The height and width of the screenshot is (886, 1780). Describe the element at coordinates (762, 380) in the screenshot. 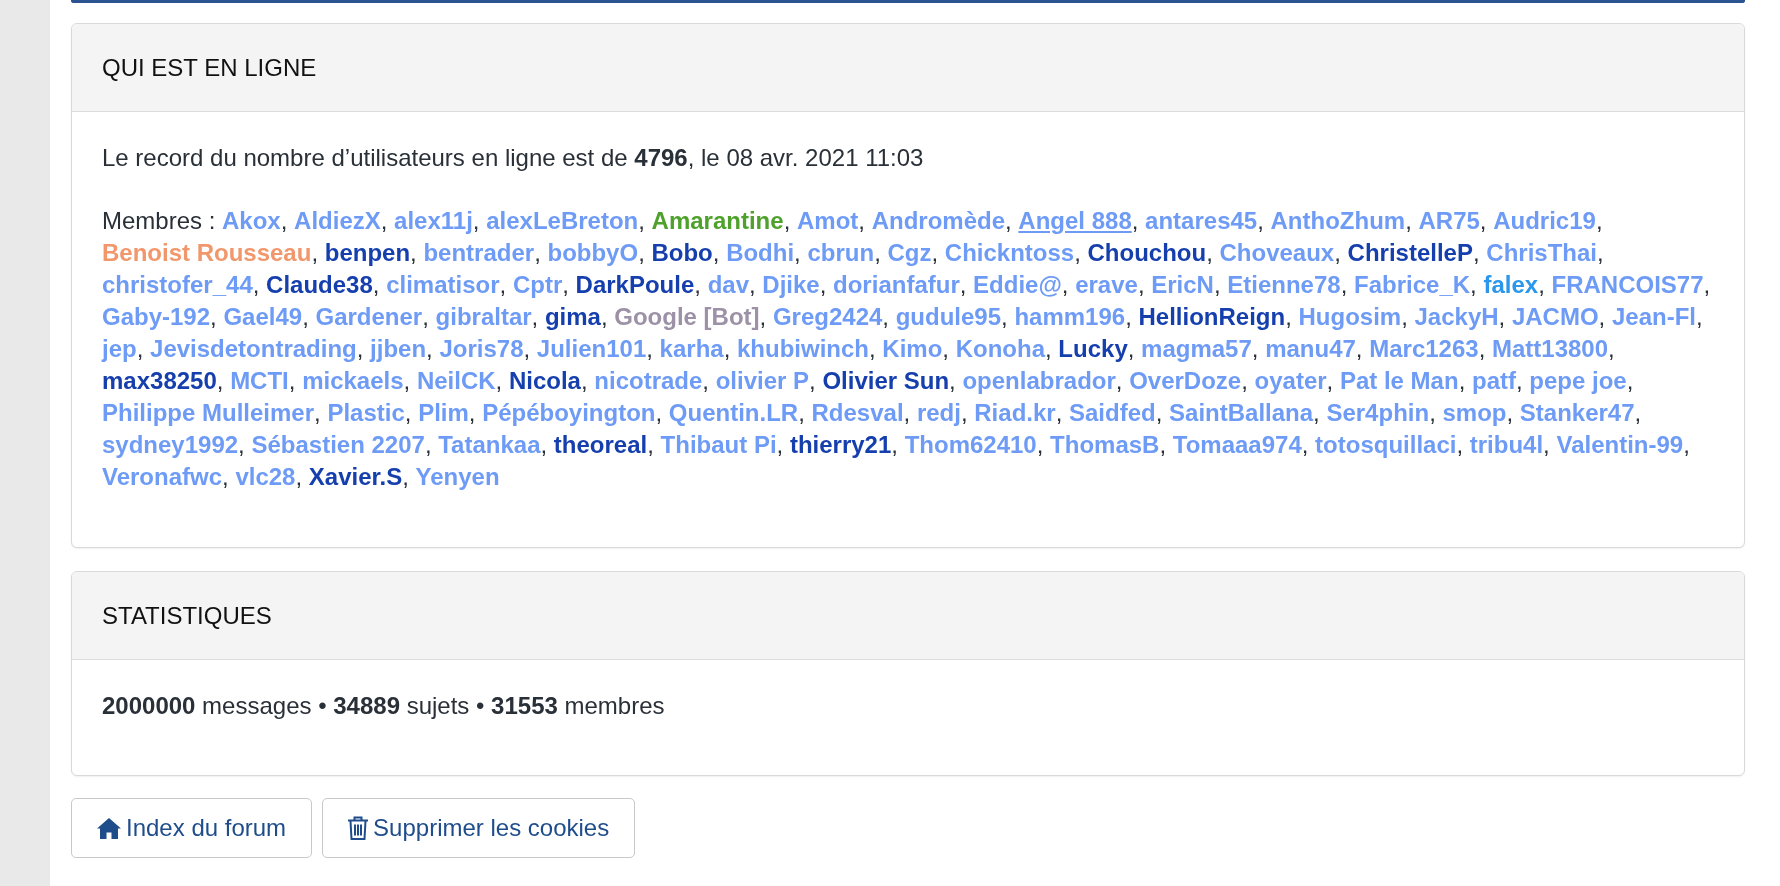

I see `member-link: olivier P` at that location.